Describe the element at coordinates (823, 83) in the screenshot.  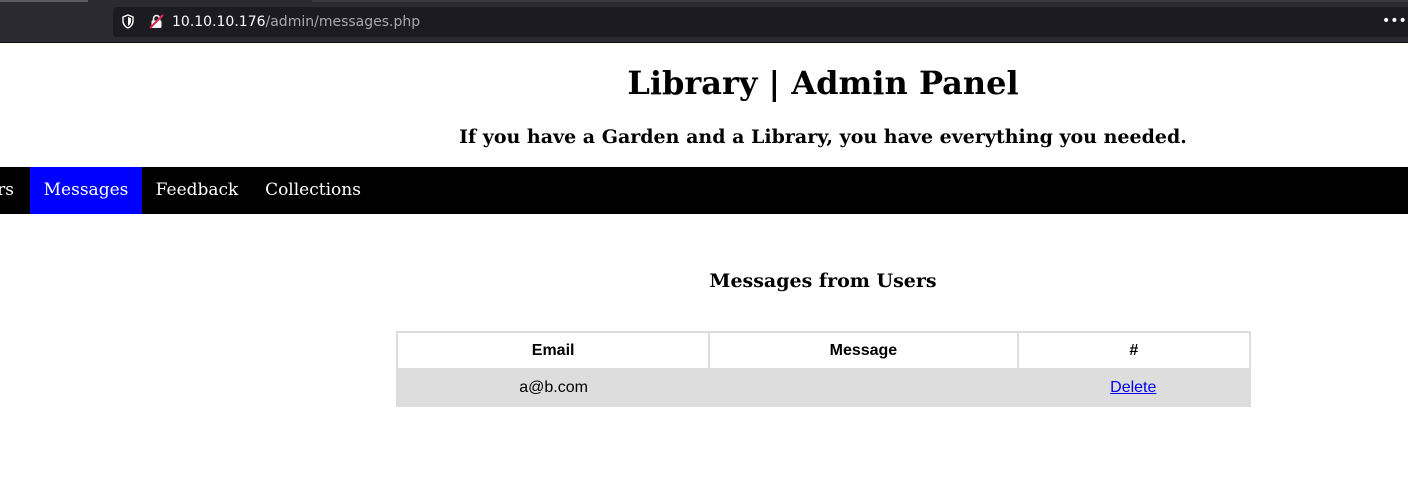
I see `page-title: Library | Admin Panel` at that location.